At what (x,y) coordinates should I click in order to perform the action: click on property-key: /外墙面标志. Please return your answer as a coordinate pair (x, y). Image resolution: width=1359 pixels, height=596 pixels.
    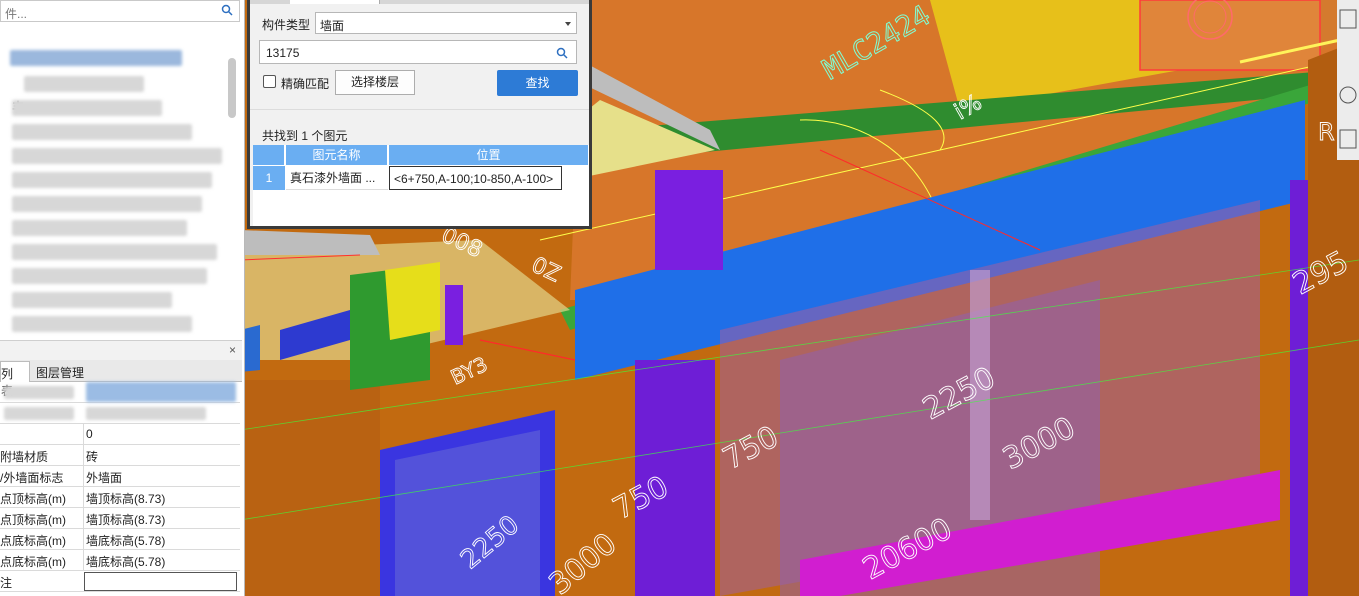
    Looking at the image, I should click on (32, 478).